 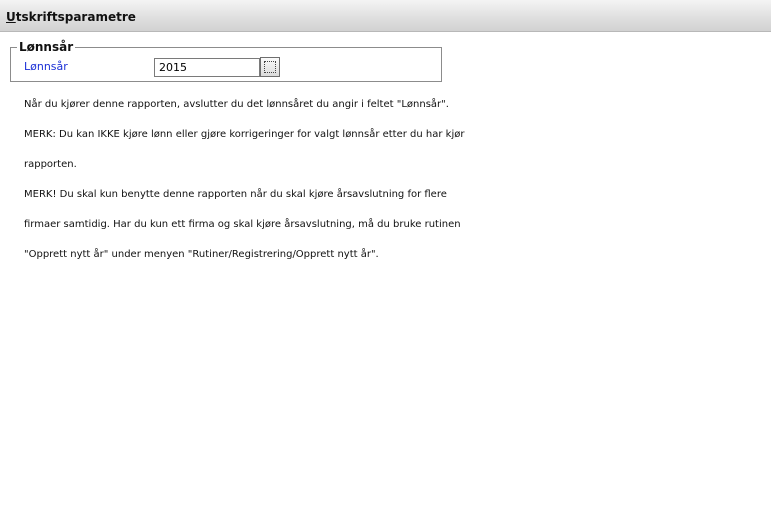 I want to click on payroll-year-input, so click(x=207, y=67).